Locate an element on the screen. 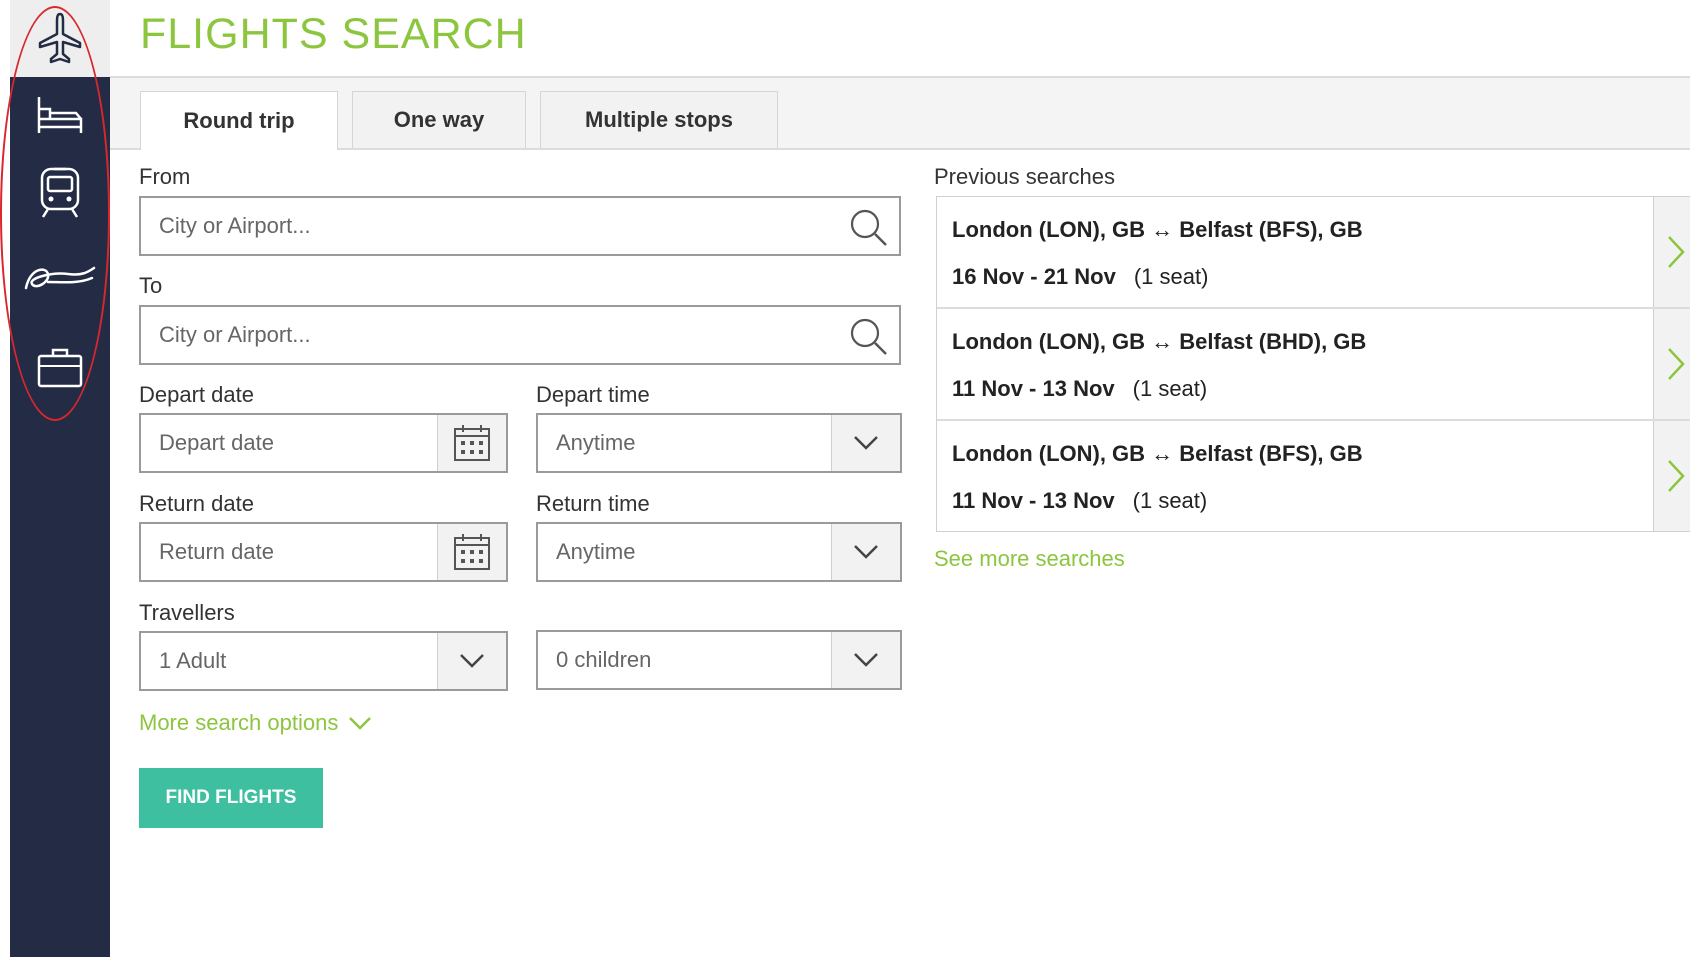  children-value: 0 children is located at coordinates (604, 659).